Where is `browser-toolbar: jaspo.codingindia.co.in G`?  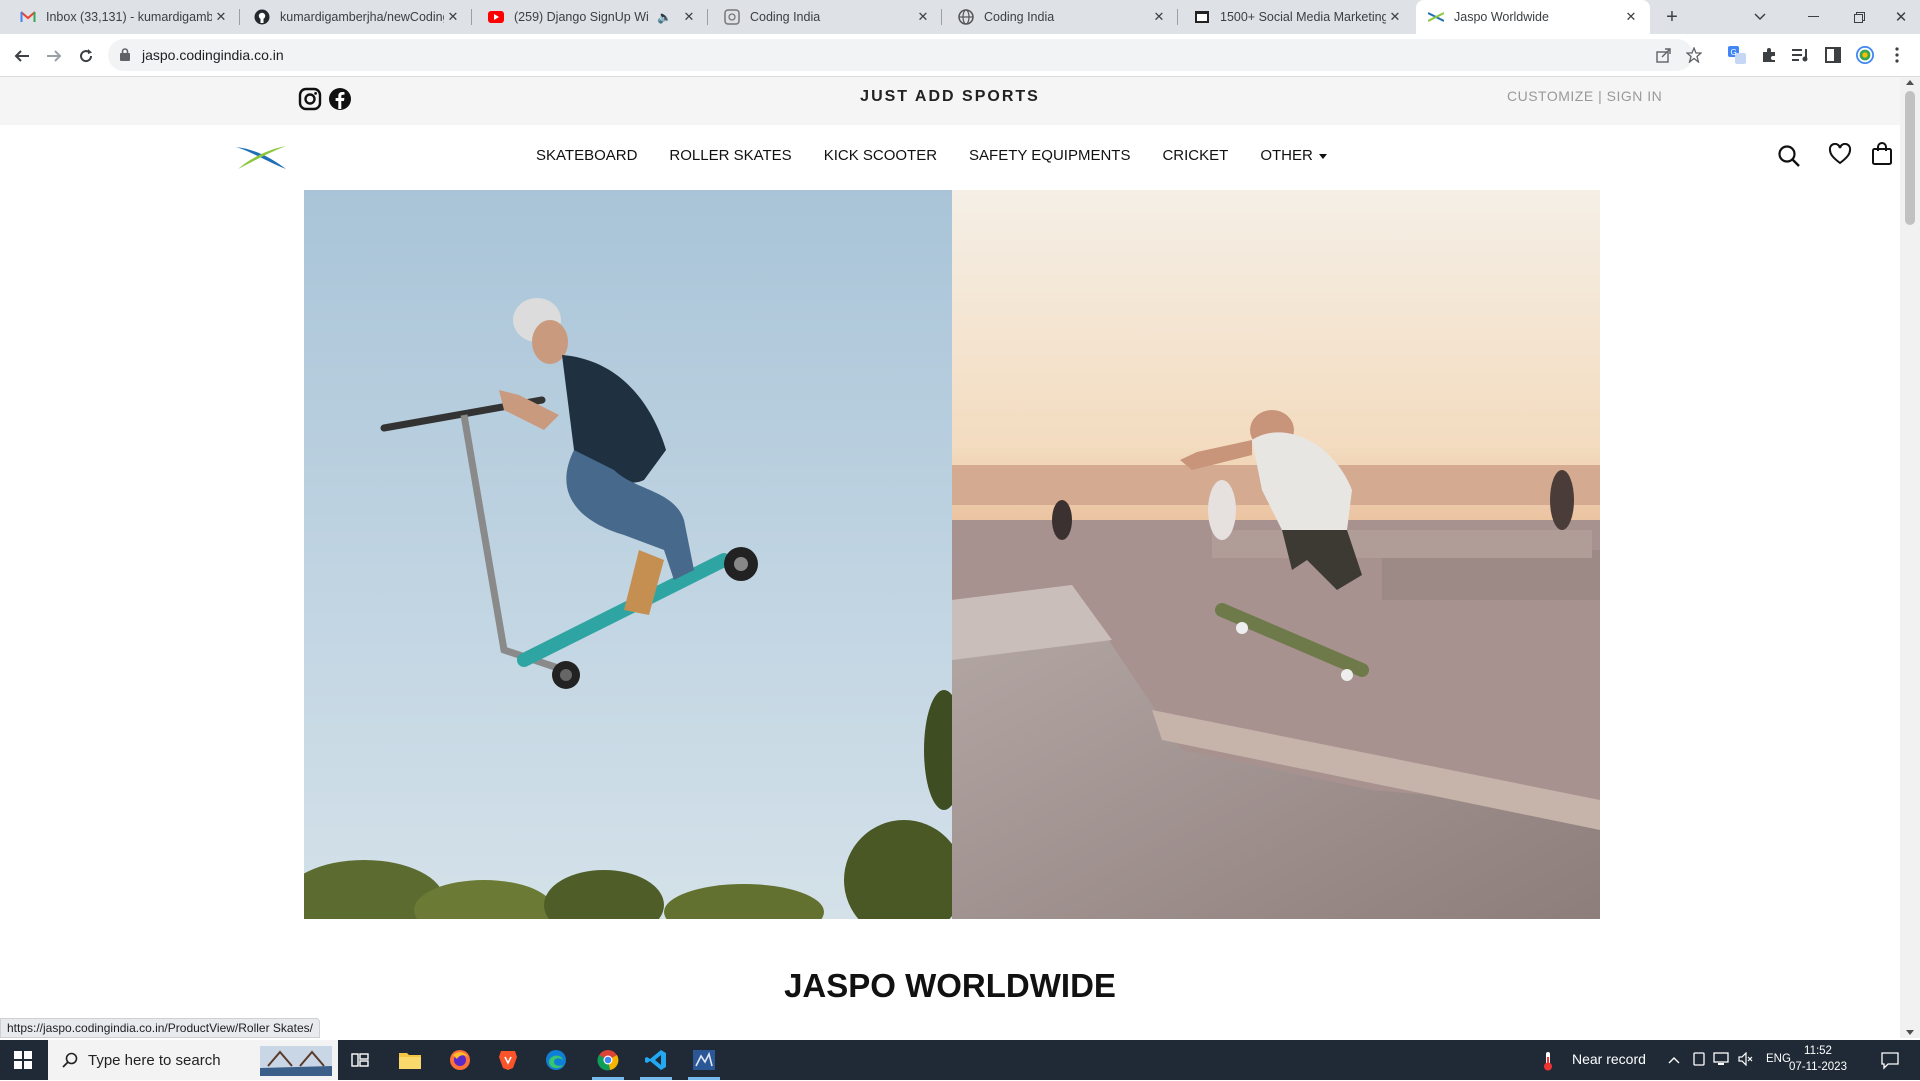
browser-toolbar: jaspo.codingindia.co.in G is located at coordinates (960, 55).